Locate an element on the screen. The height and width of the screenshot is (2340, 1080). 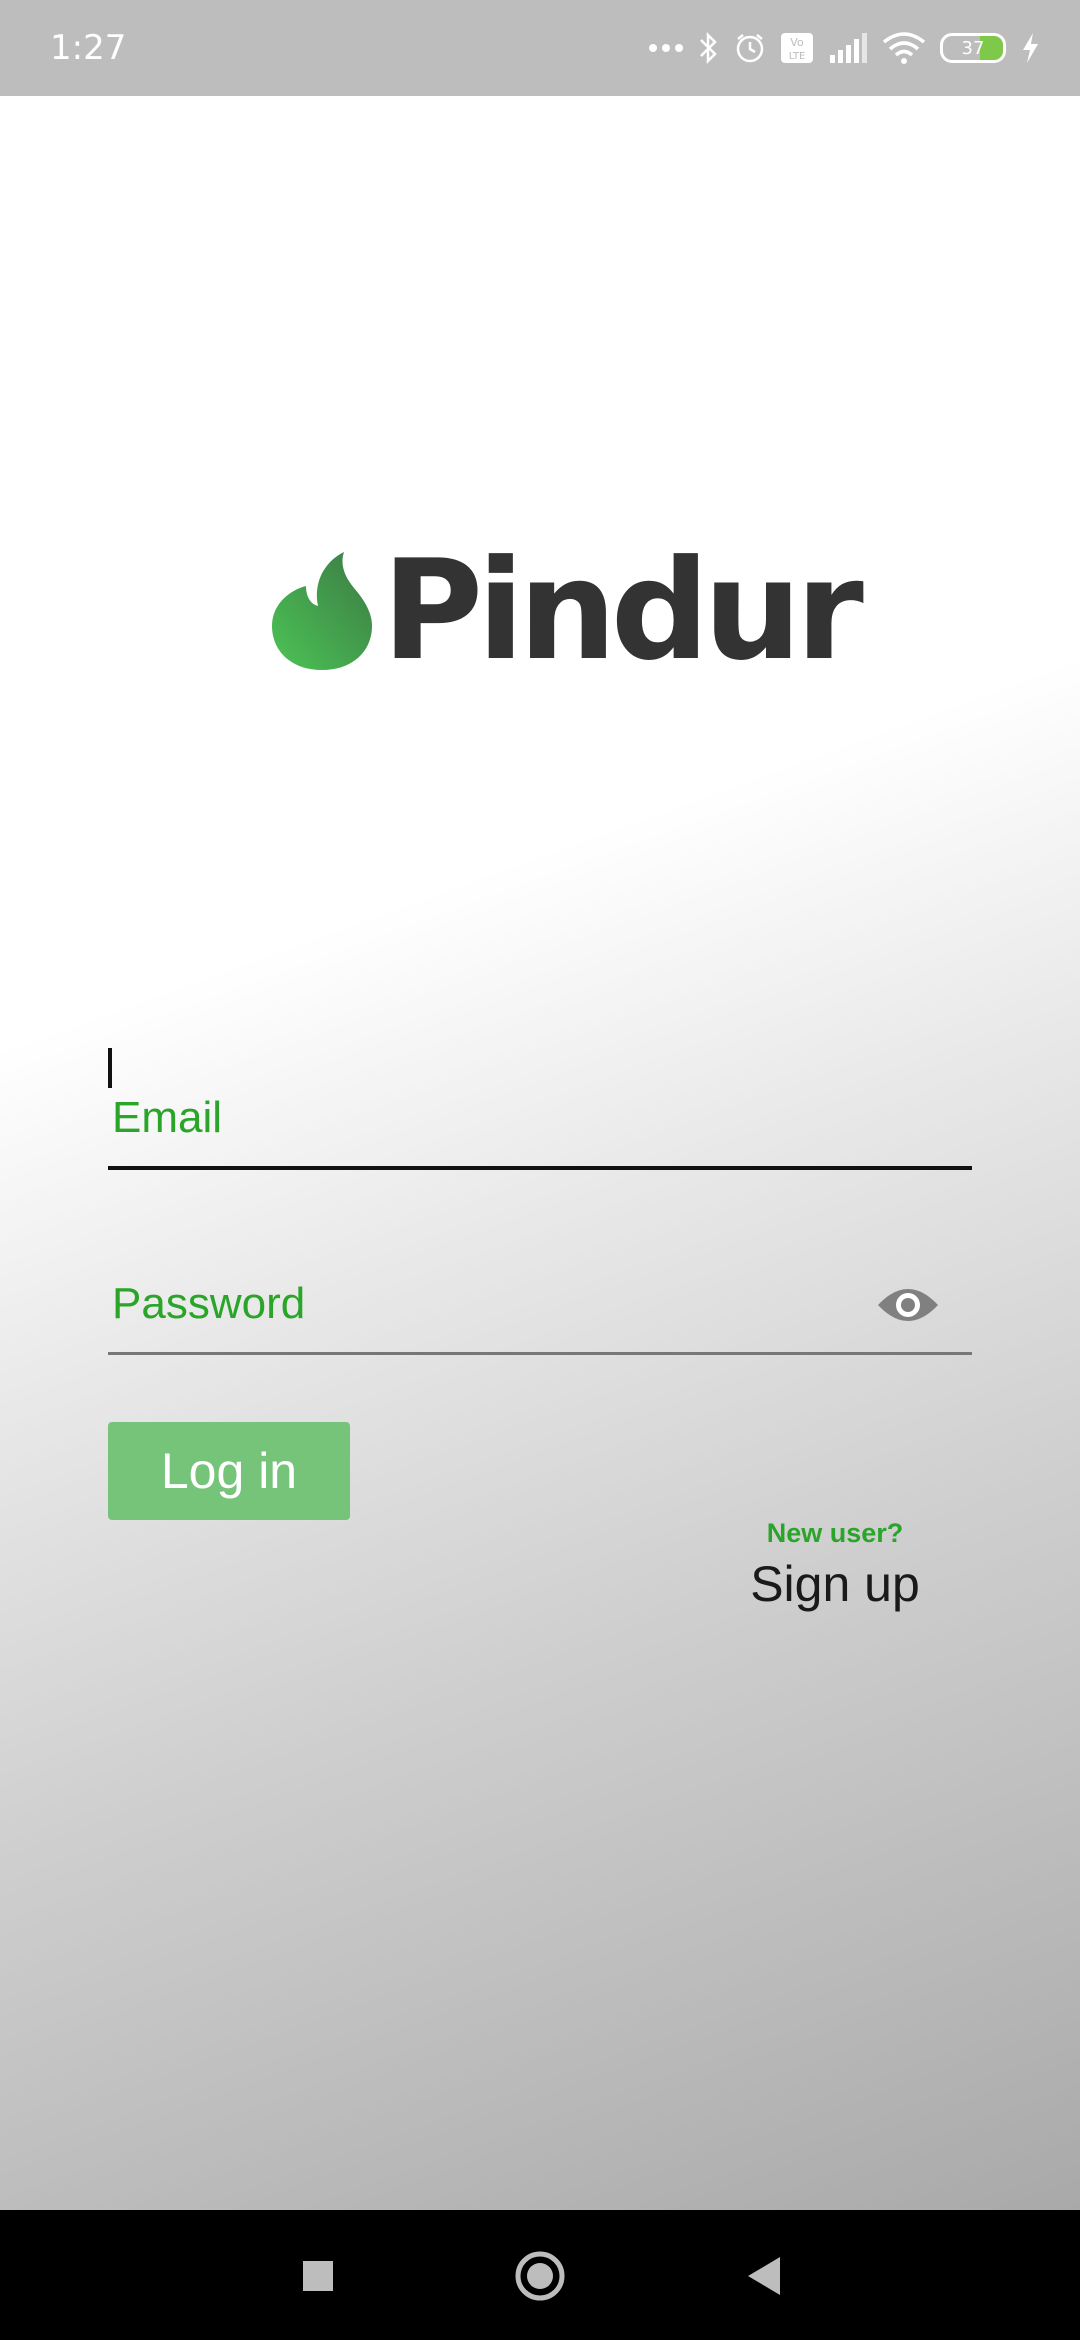
status-icons: Vo LTE 37 is located at coordinates (844, 48).